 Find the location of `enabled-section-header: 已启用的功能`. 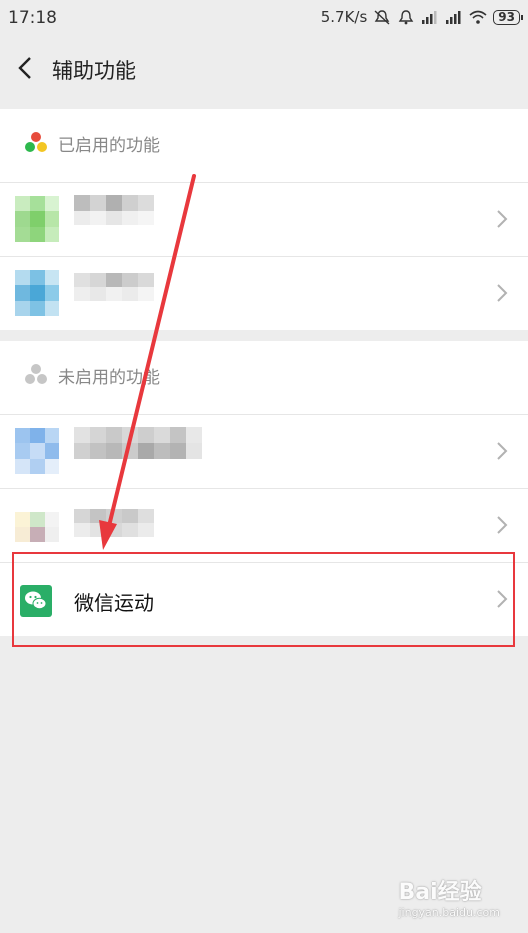

enabled-section-header: 已启用的功能 is located at coordinates (264, 146).